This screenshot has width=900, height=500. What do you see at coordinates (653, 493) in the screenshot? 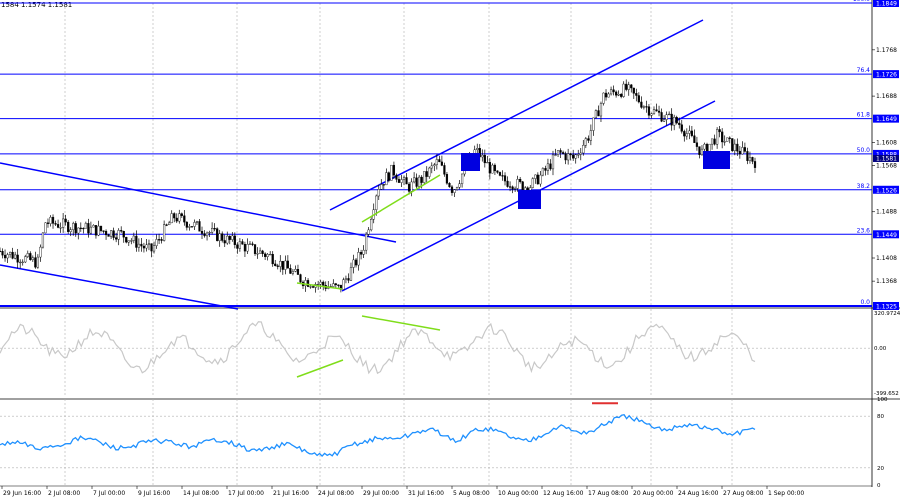
I see `time-tick-label: 20 Aug 00:00` at bounding box center [653, 493].